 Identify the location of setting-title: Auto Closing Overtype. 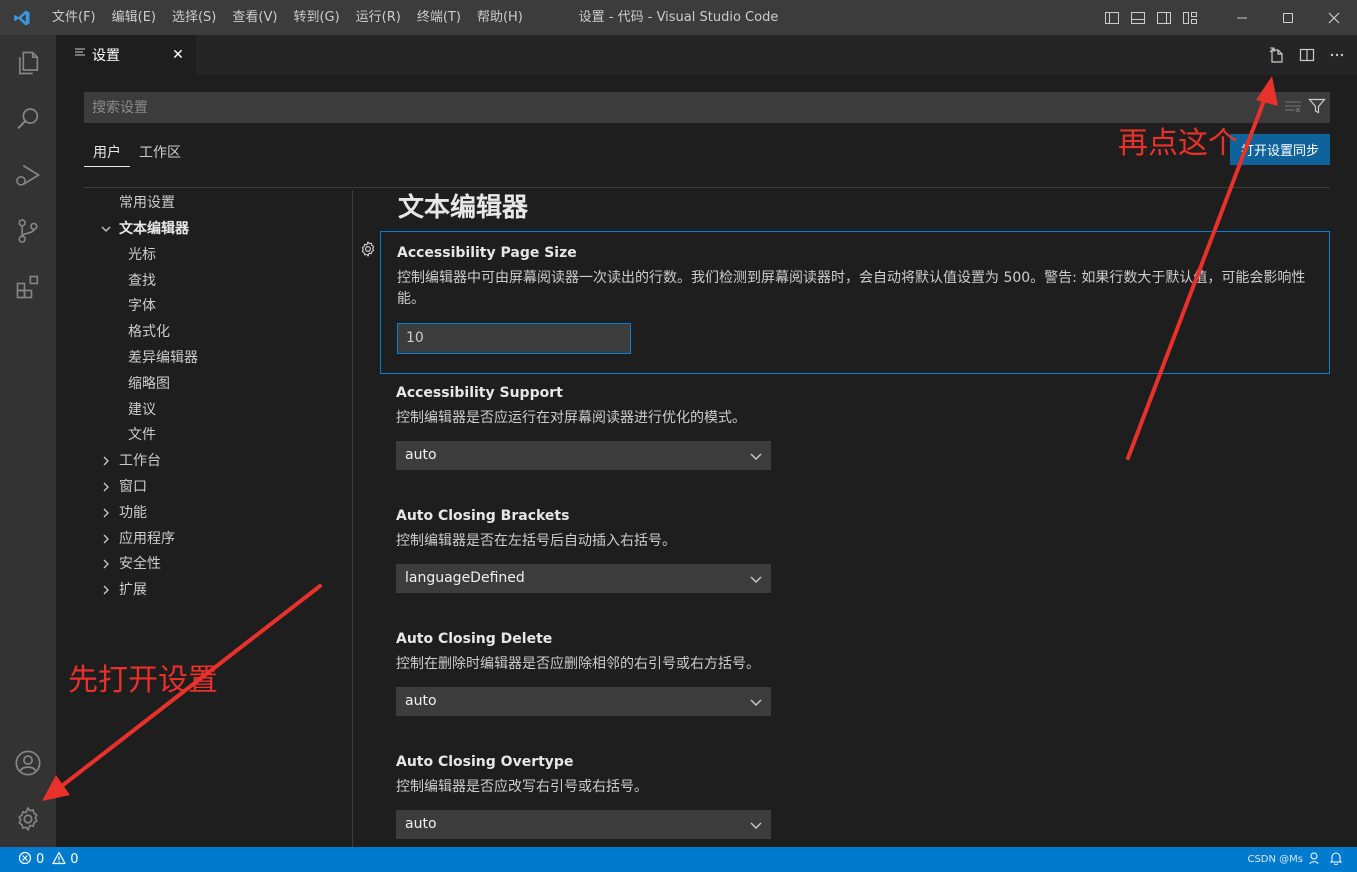
(485, 762).